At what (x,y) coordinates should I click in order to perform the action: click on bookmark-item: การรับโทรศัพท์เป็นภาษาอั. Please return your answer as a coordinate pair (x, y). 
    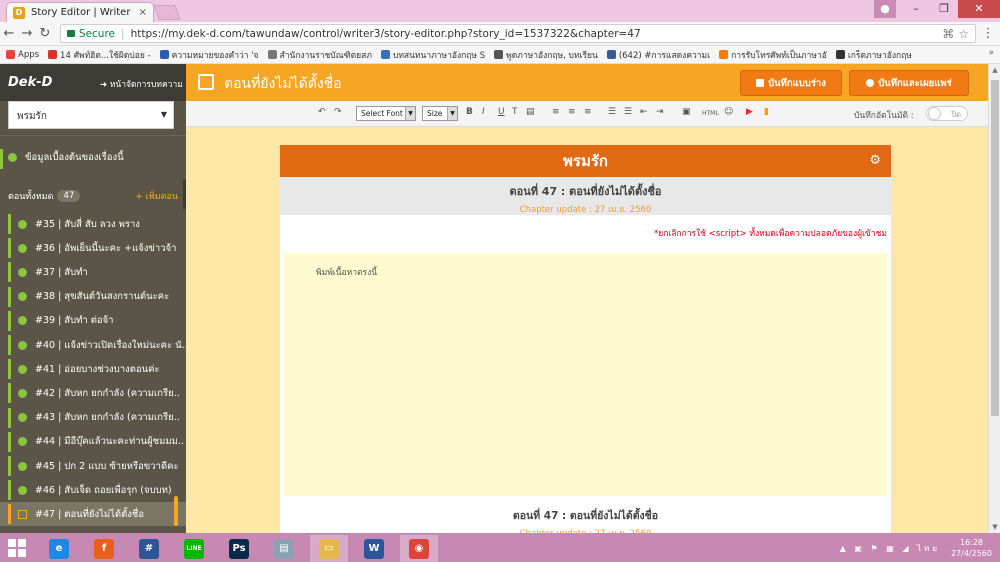
    Looking at the image, I should click on (773, 55).